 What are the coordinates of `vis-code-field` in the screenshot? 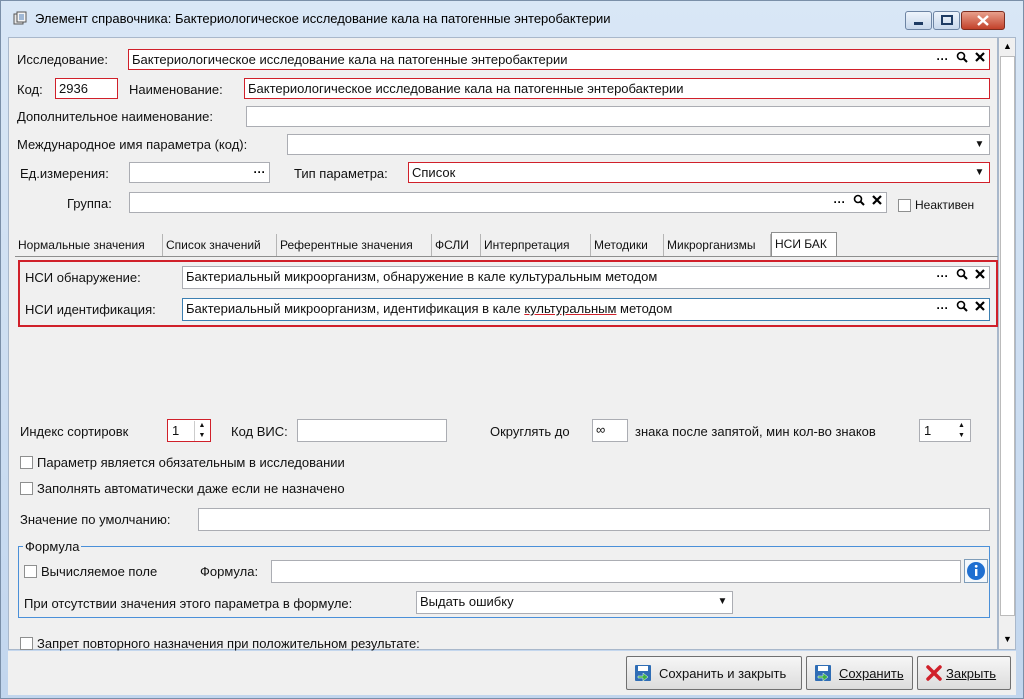 It's located at (372, 430).